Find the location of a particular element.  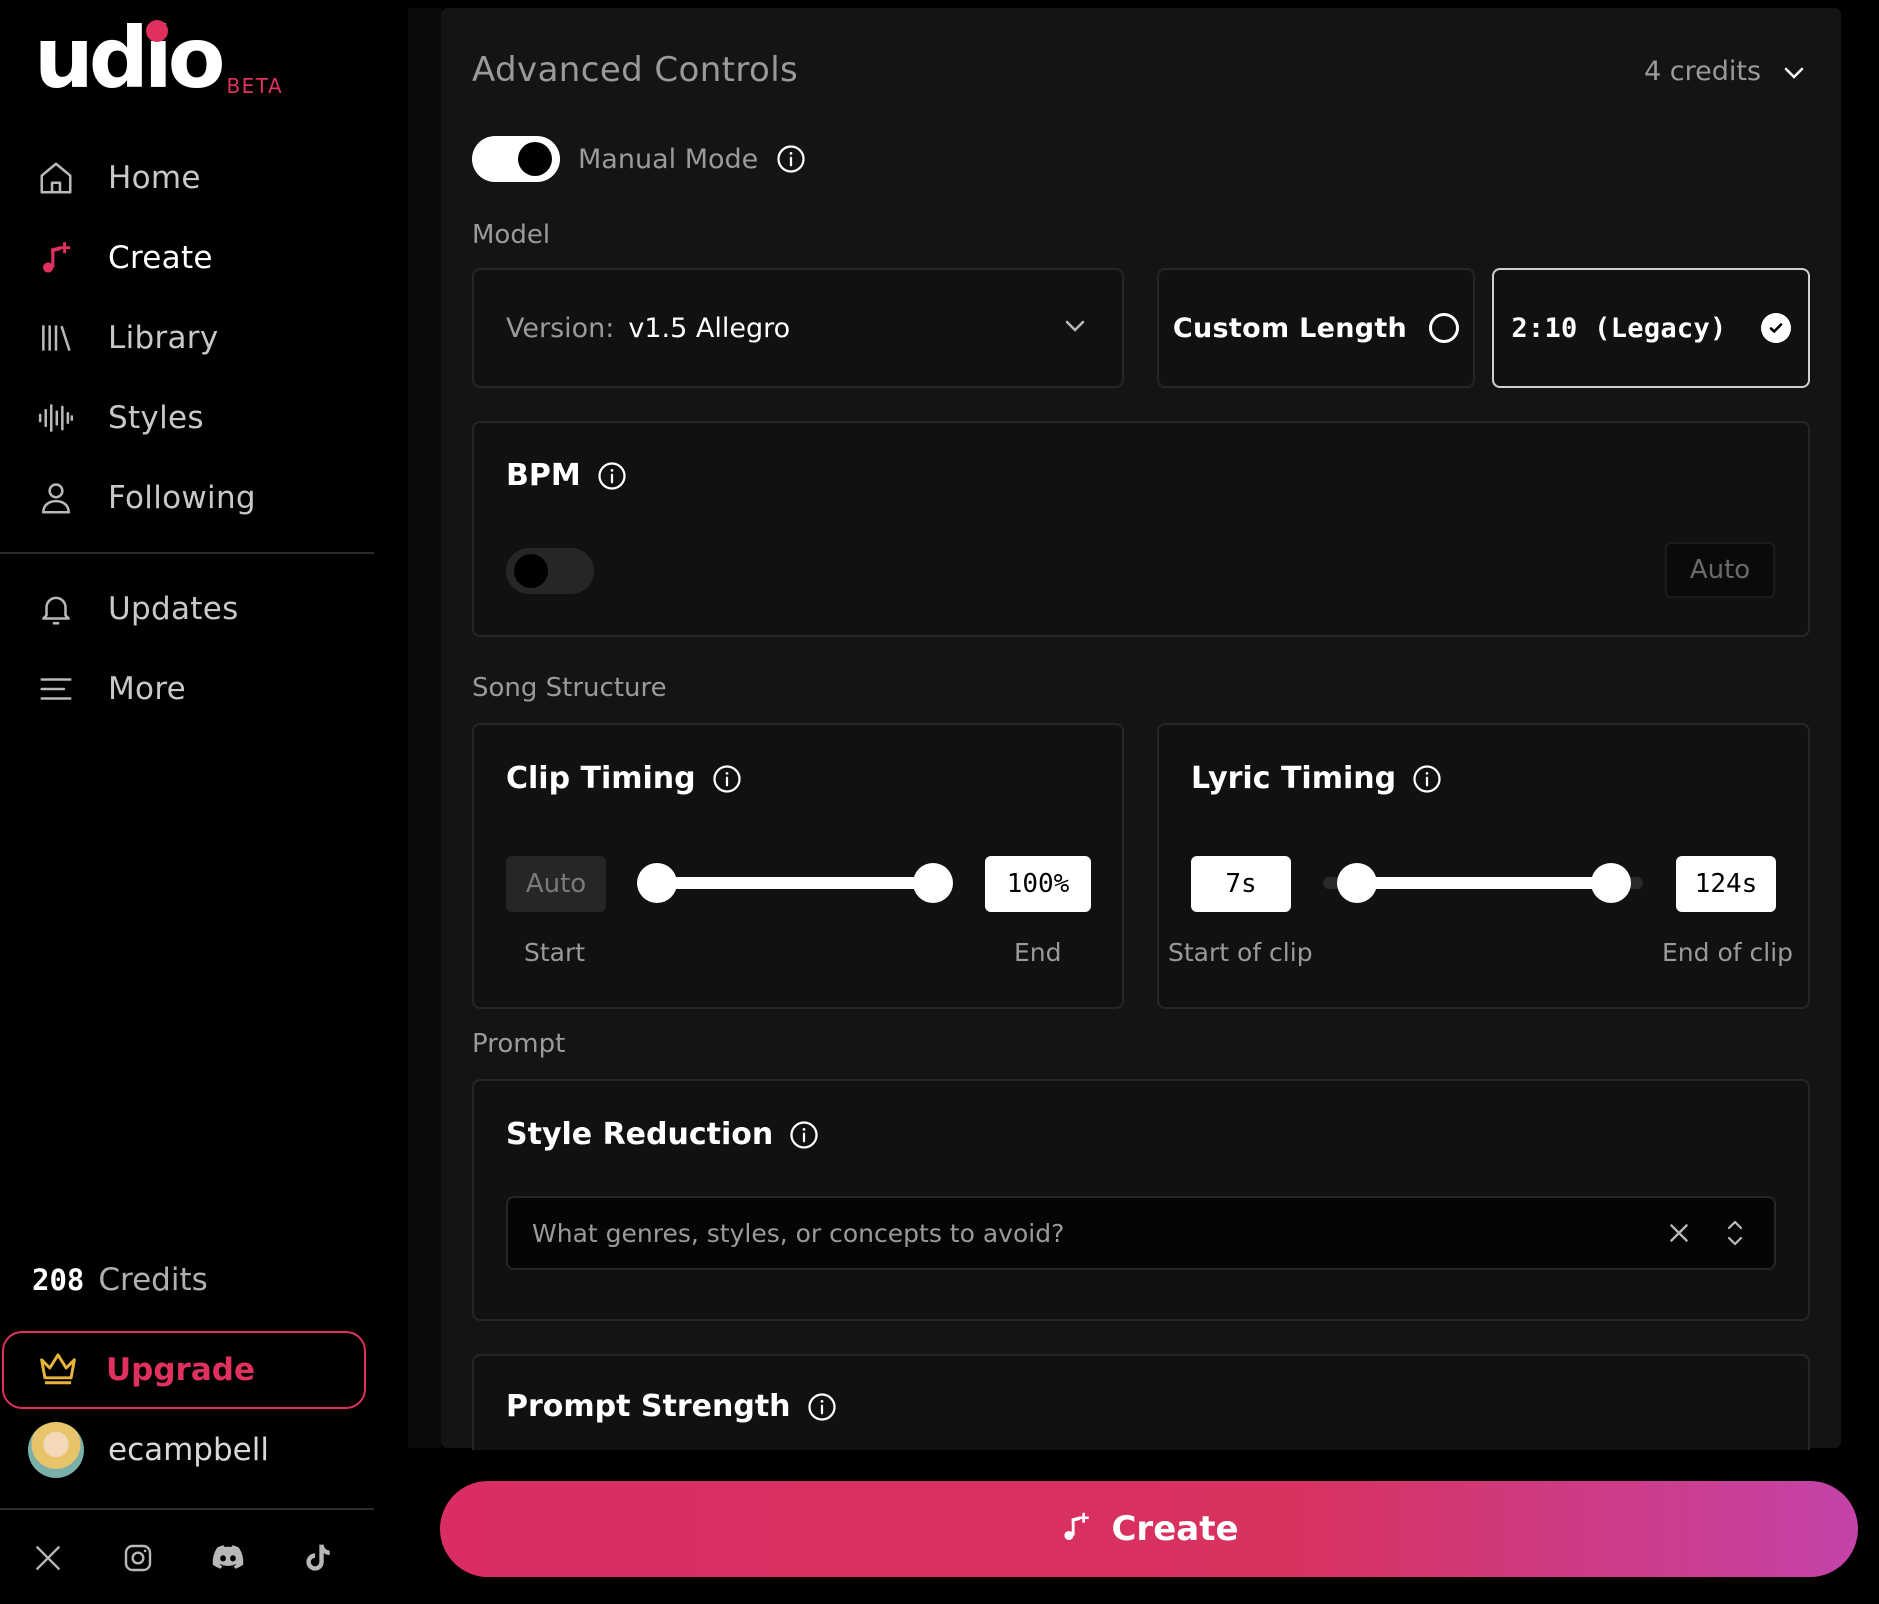

lyric-start-label: Start of clip is located at coordinates (1240, 952).